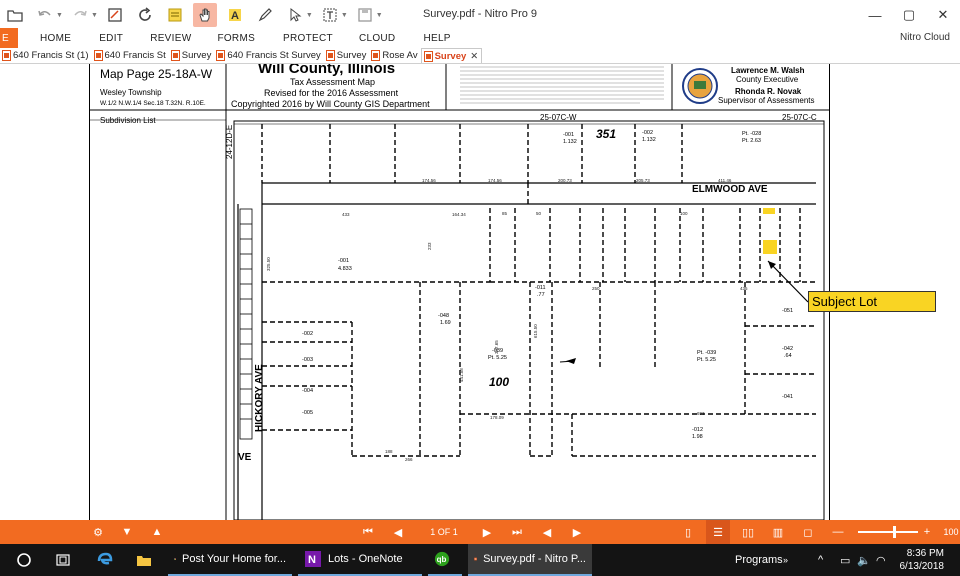 The height and width of the screenshot is (576, 960). I want to click on undo-dropdown-icon: ▼, so click(59, 15).